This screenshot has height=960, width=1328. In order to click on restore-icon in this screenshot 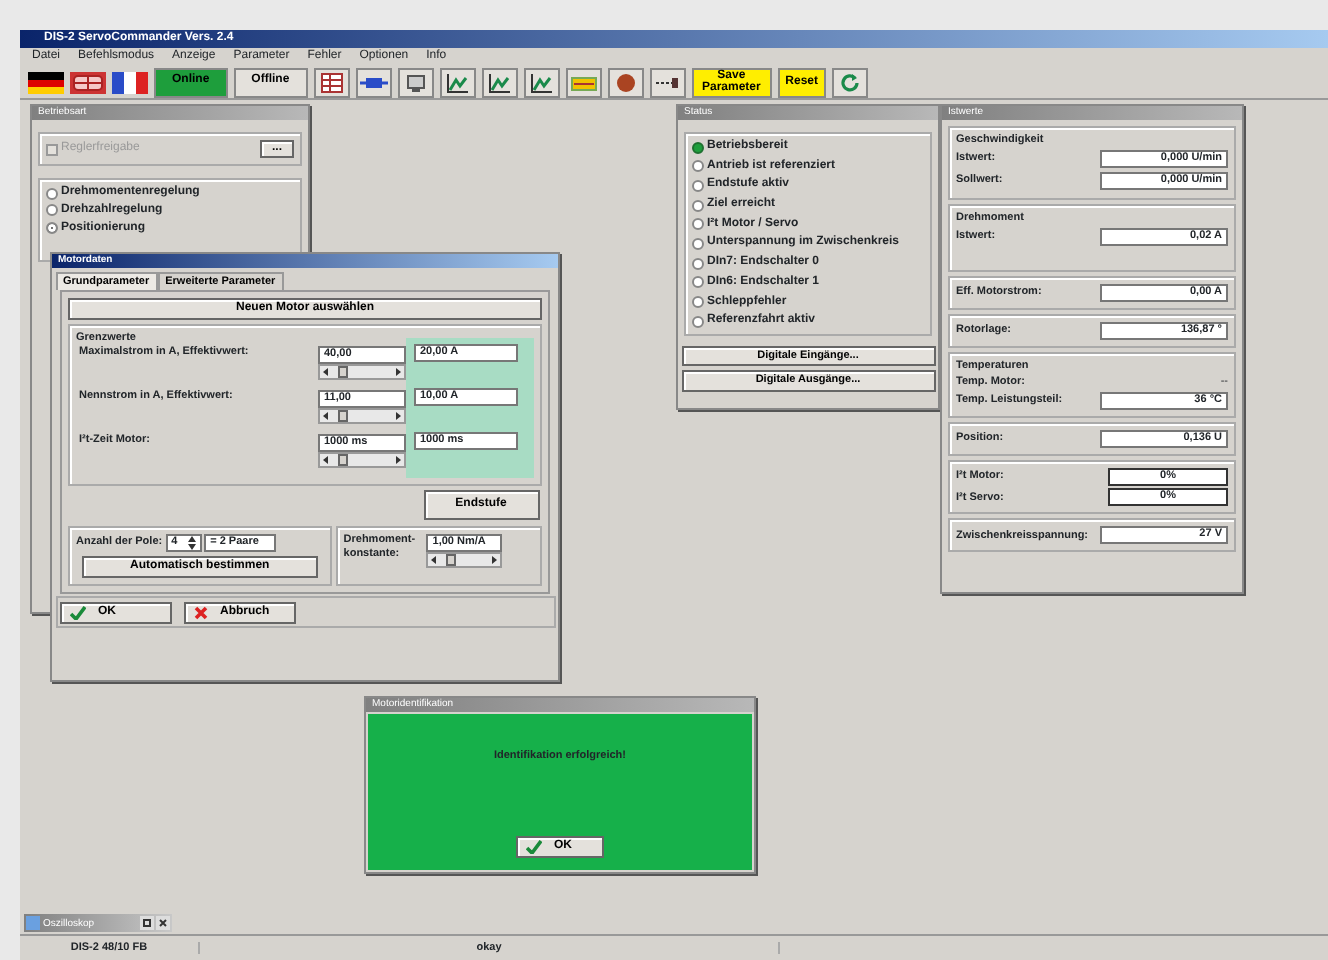, I will do `click(146, 923)`.